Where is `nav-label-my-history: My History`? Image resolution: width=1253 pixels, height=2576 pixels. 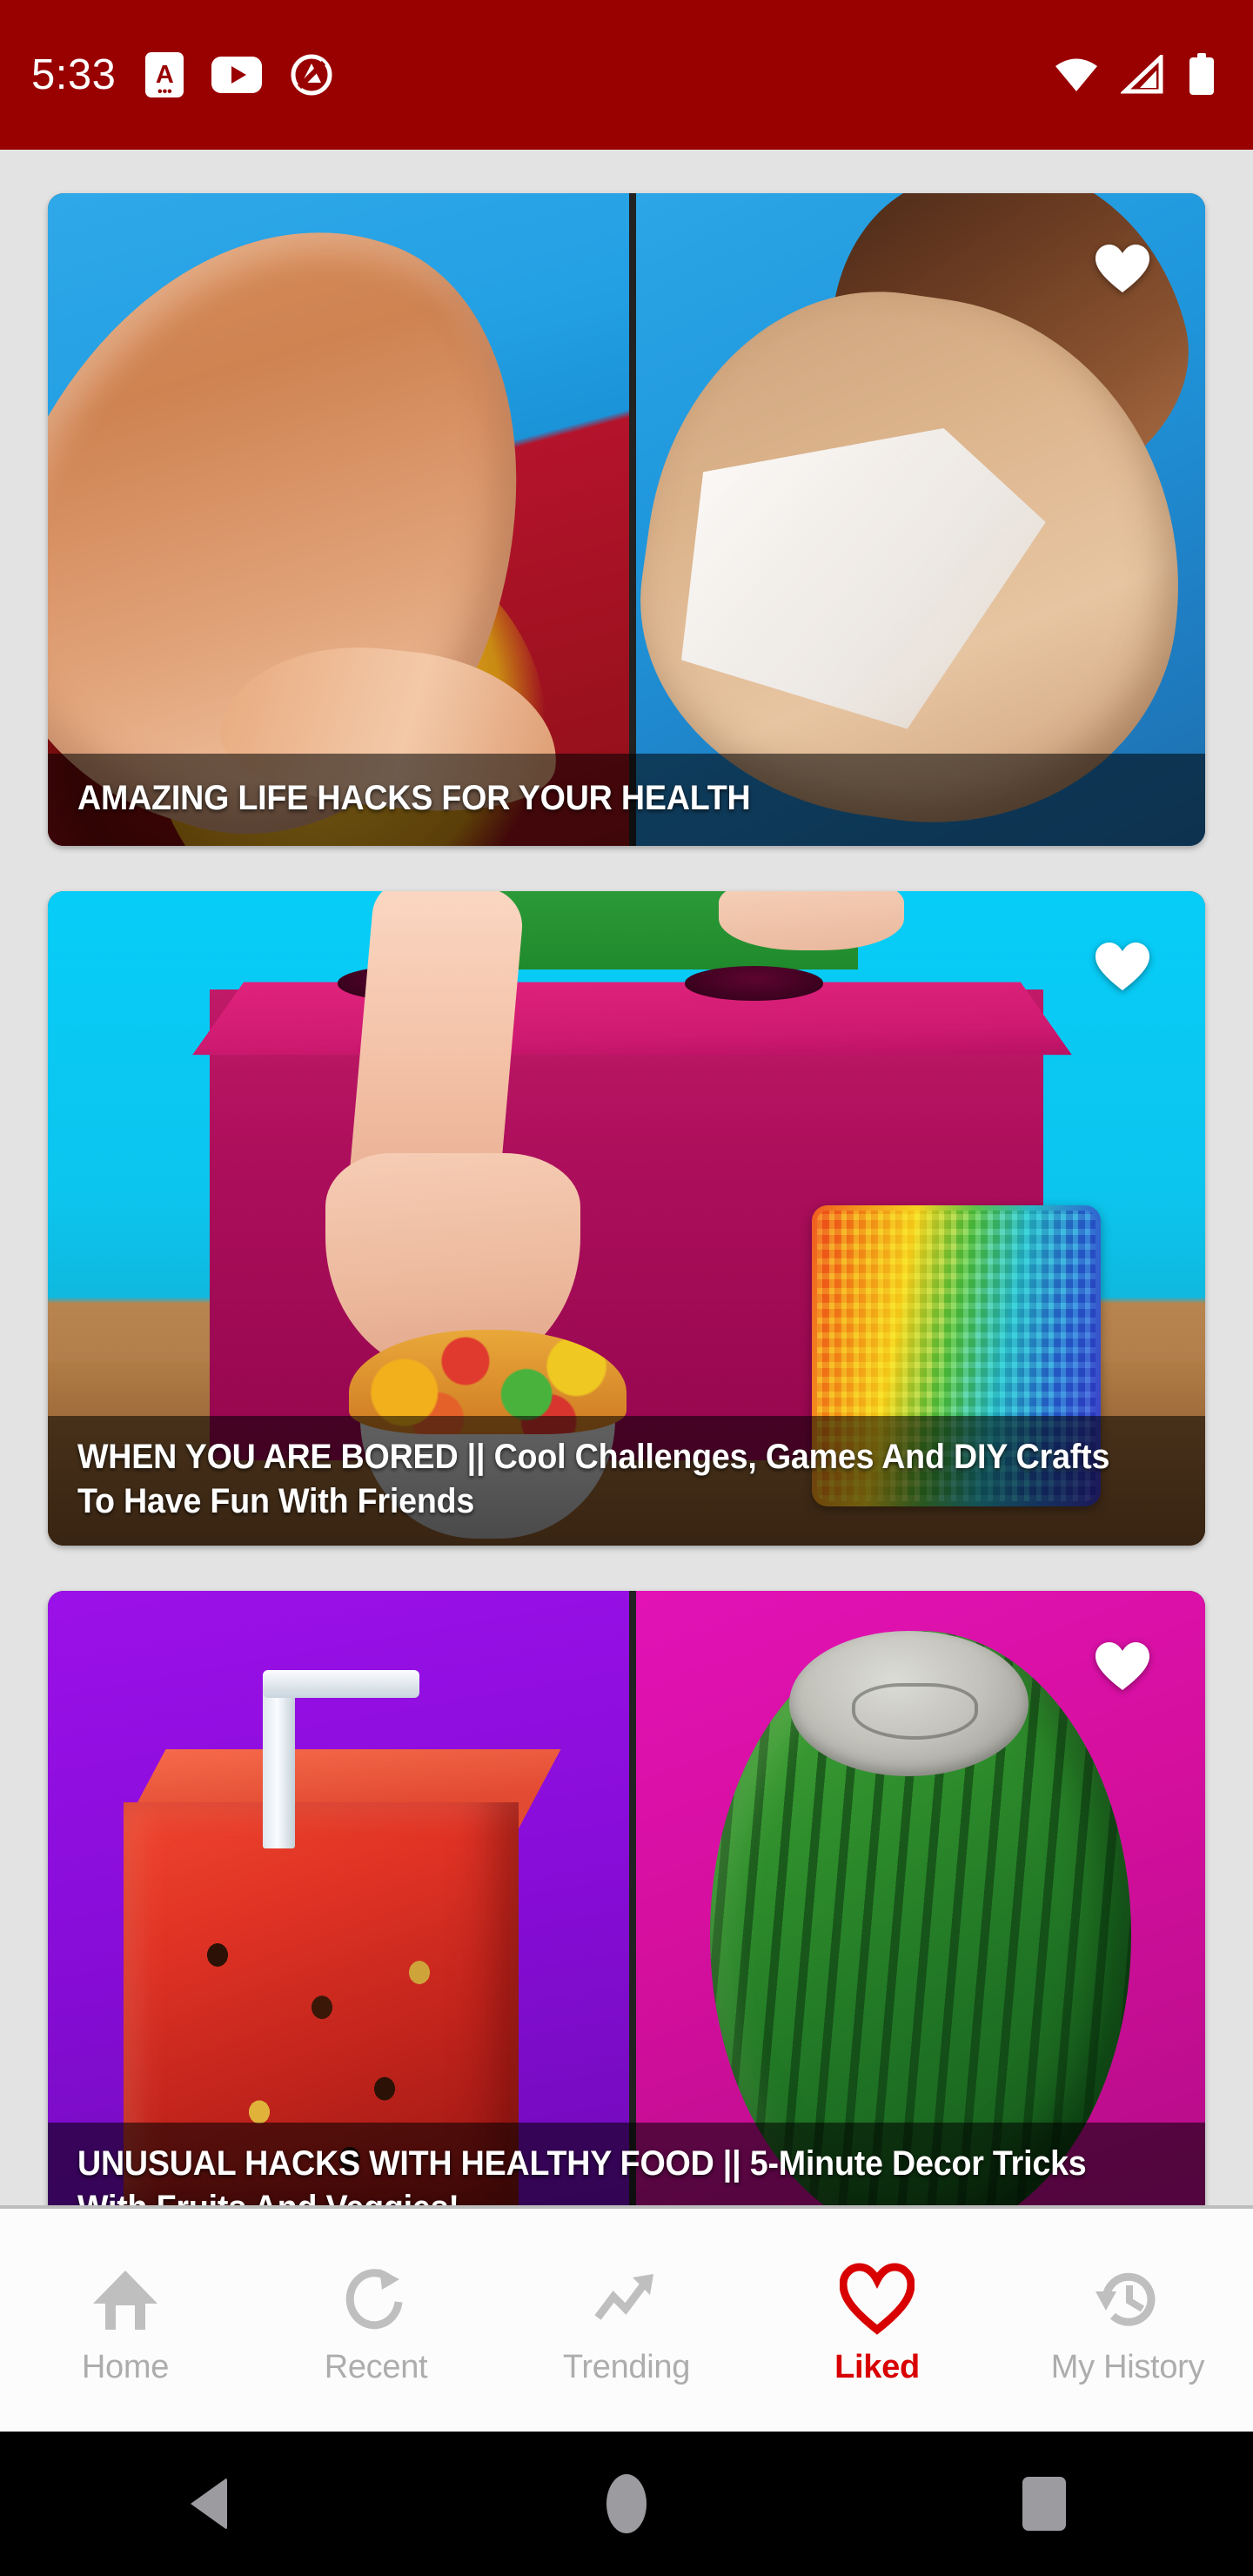 nav-label-my-history: My History is located at coordinates (1127, 2366).